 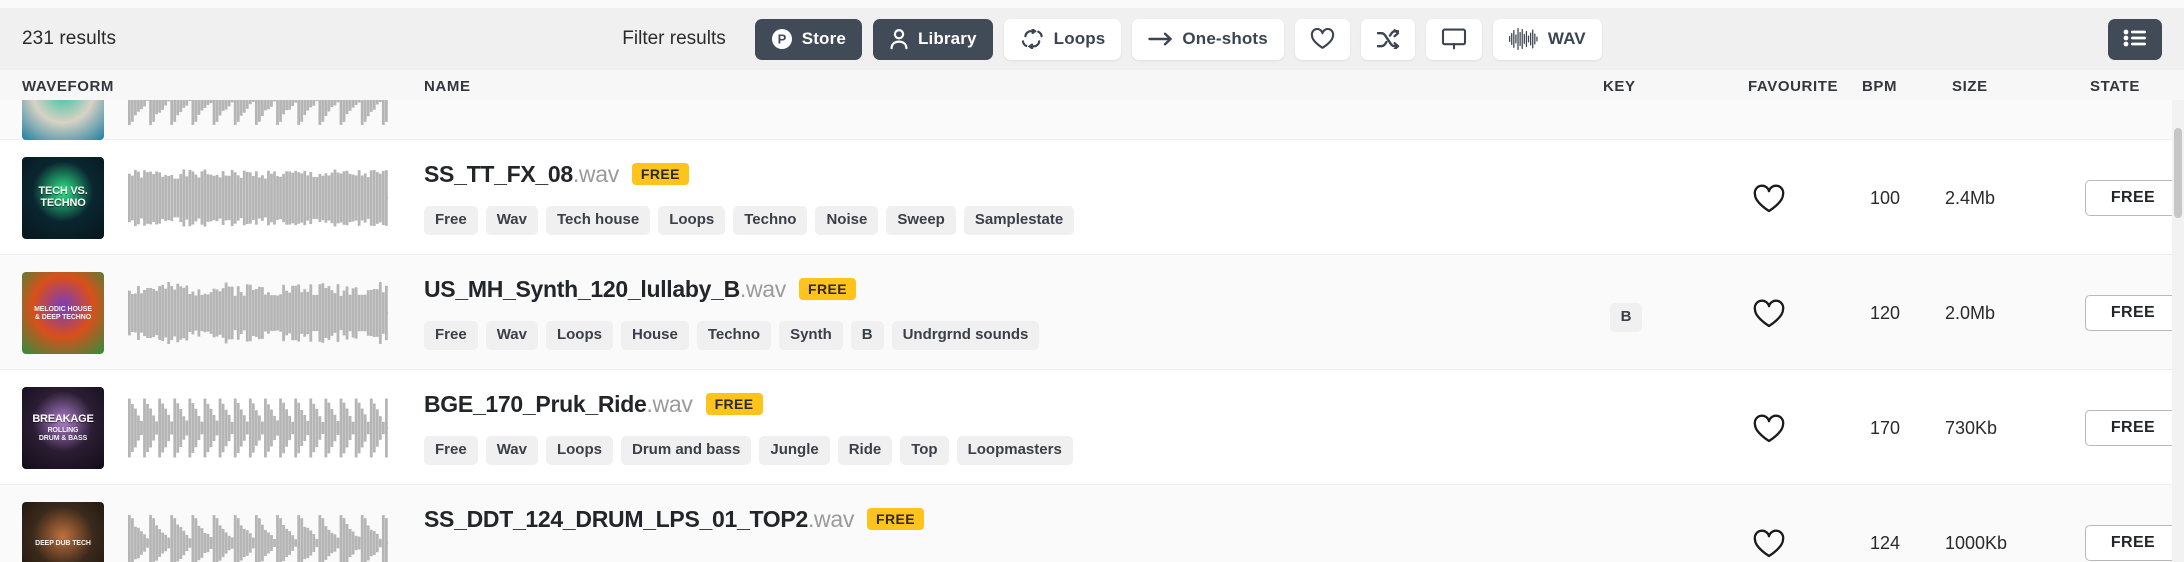 What do you see at coordinates (1092, 4) in the screenshot?
I see `top-strip` at bounding box center [1092, 4].